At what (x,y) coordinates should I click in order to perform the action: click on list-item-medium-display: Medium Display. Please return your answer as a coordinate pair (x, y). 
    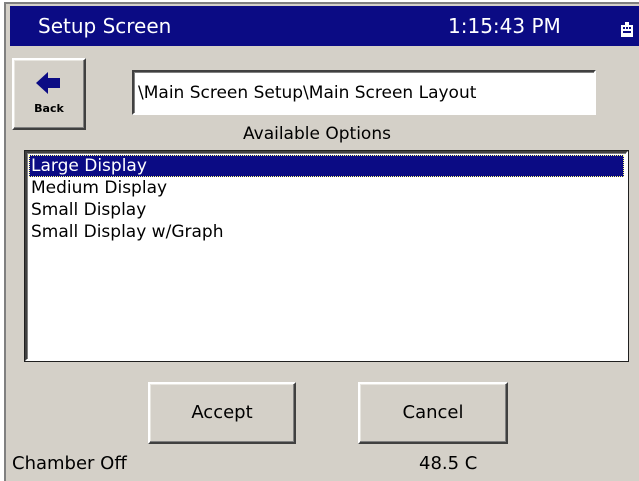
    Looking at the image, I should click on (326, 188).